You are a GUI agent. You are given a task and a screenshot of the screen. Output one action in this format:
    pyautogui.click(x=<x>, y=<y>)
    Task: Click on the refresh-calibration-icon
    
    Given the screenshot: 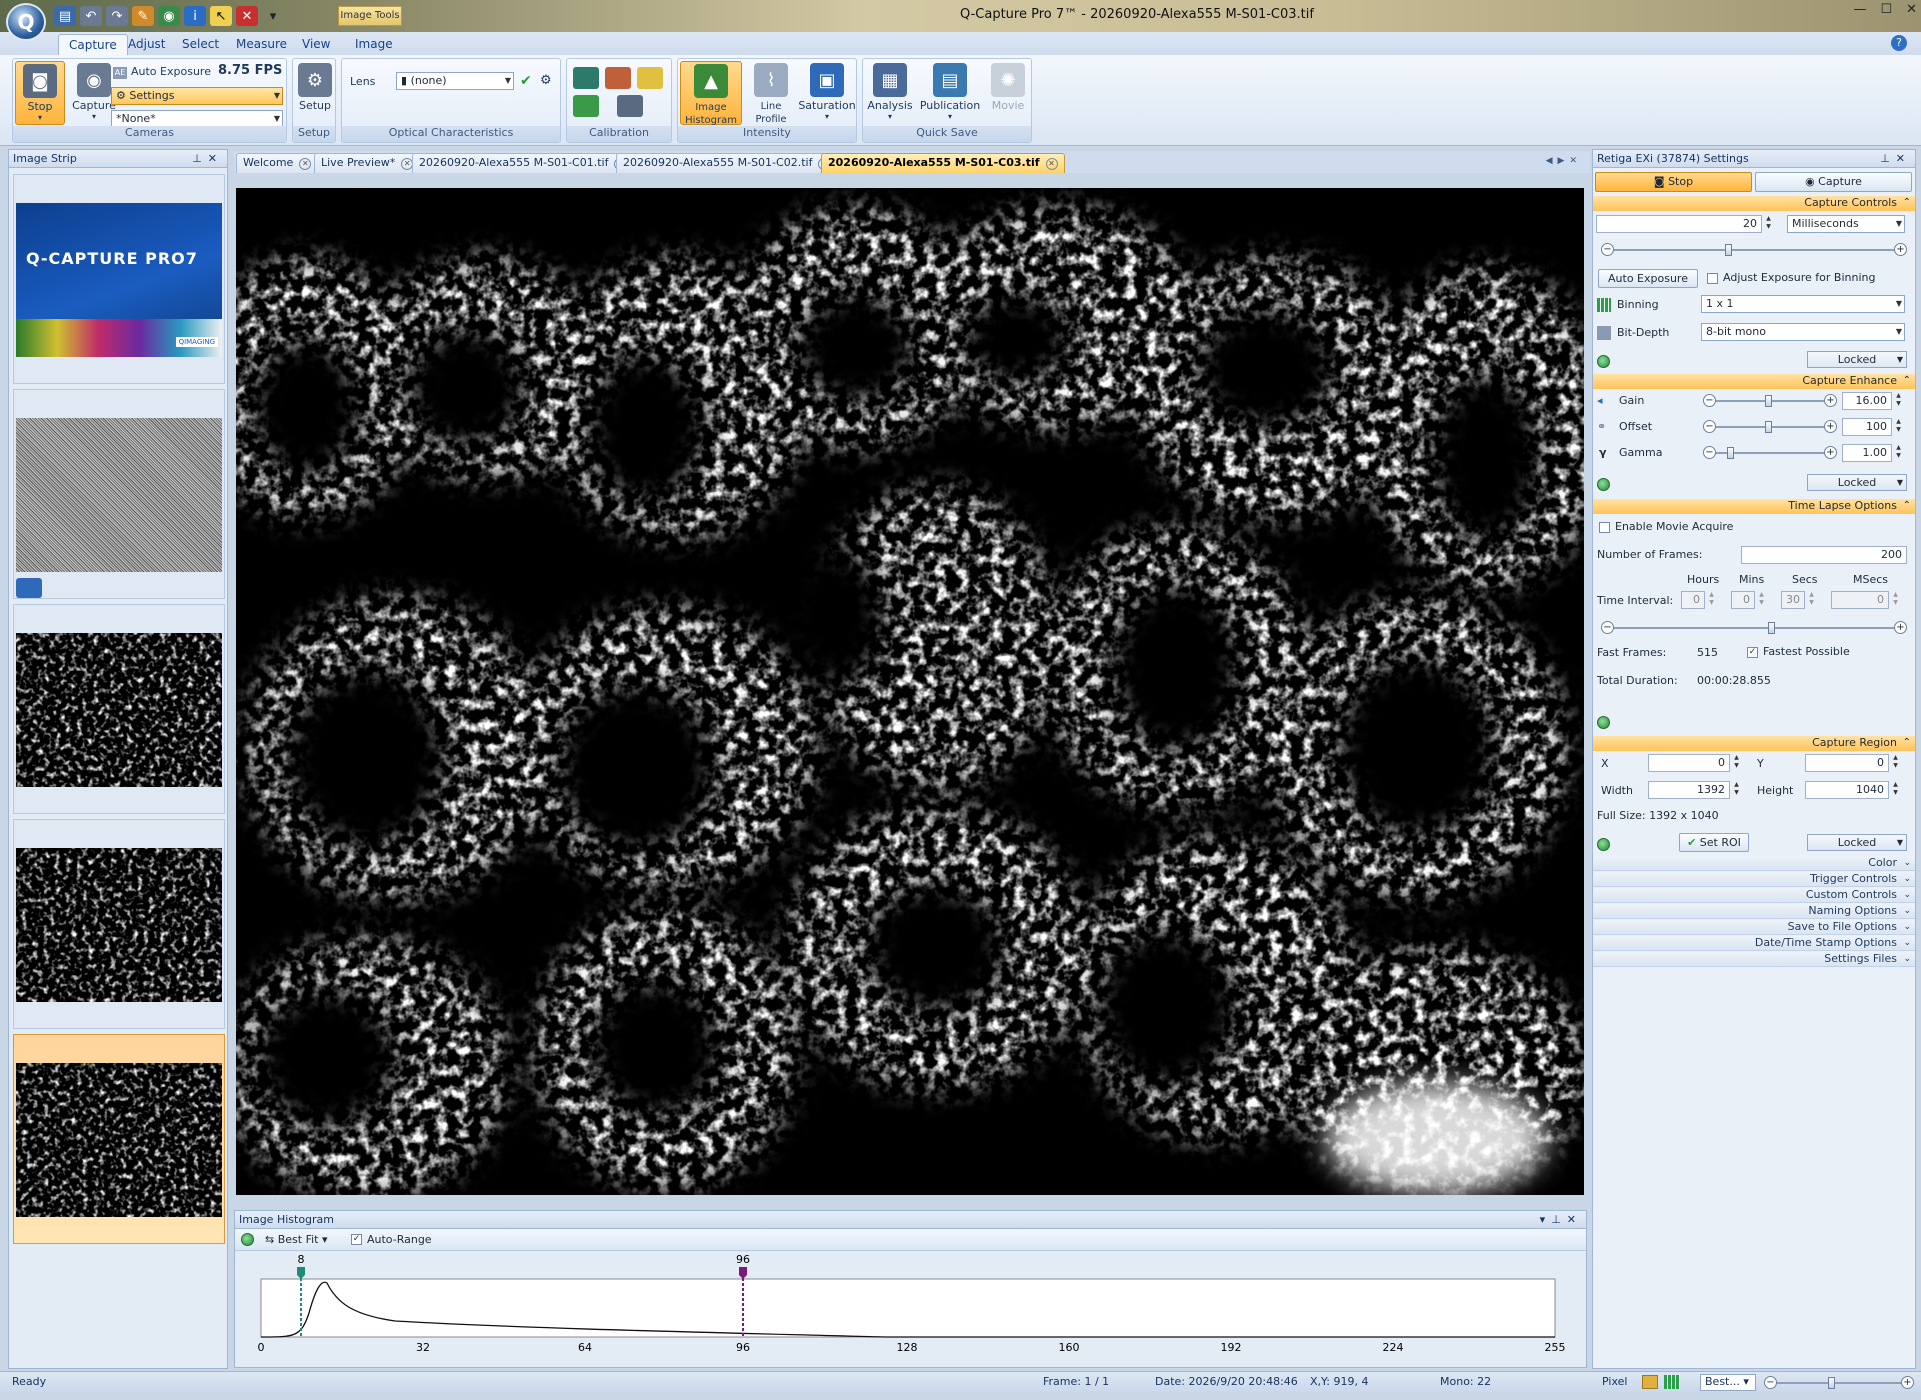 What is the action you would take?
    pyautogui.click(x=586, y=106)
    